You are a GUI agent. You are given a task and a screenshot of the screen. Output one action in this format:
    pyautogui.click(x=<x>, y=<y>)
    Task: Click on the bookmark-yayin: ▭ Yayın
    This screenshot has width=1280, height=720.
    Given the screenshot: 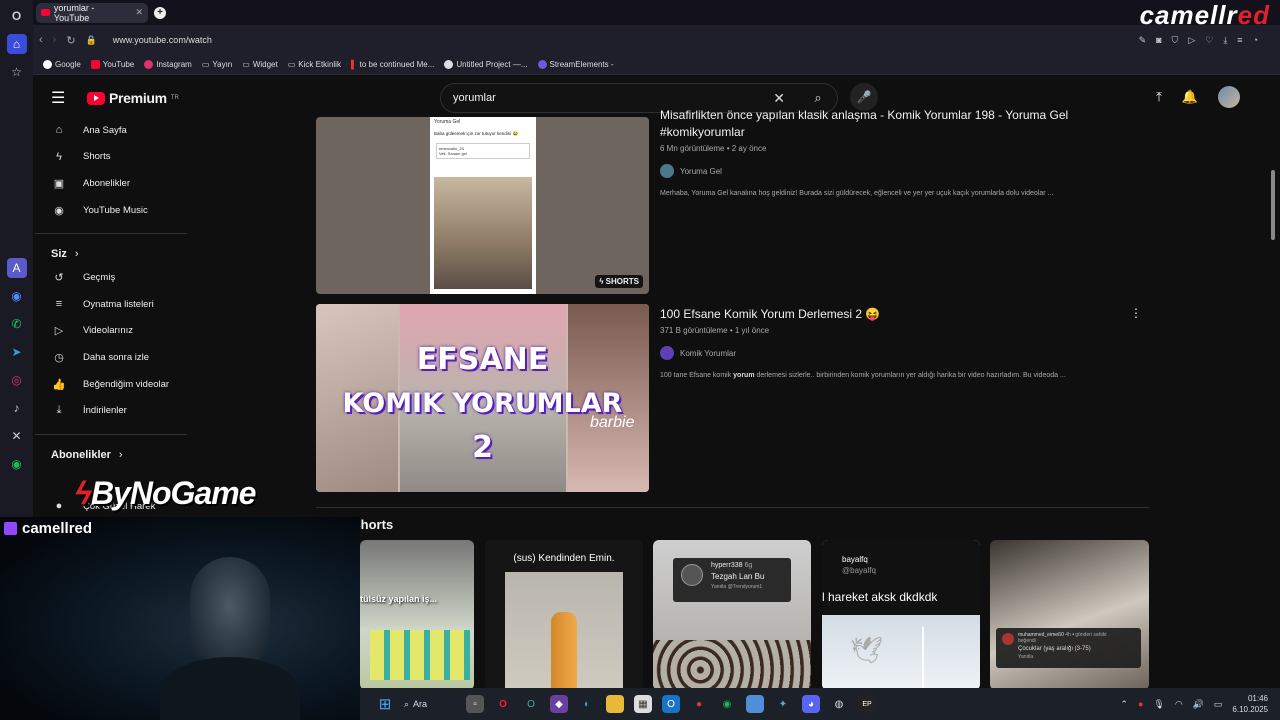 What is the action you would take?
    pyautogui.click(x=217, y=64)
    